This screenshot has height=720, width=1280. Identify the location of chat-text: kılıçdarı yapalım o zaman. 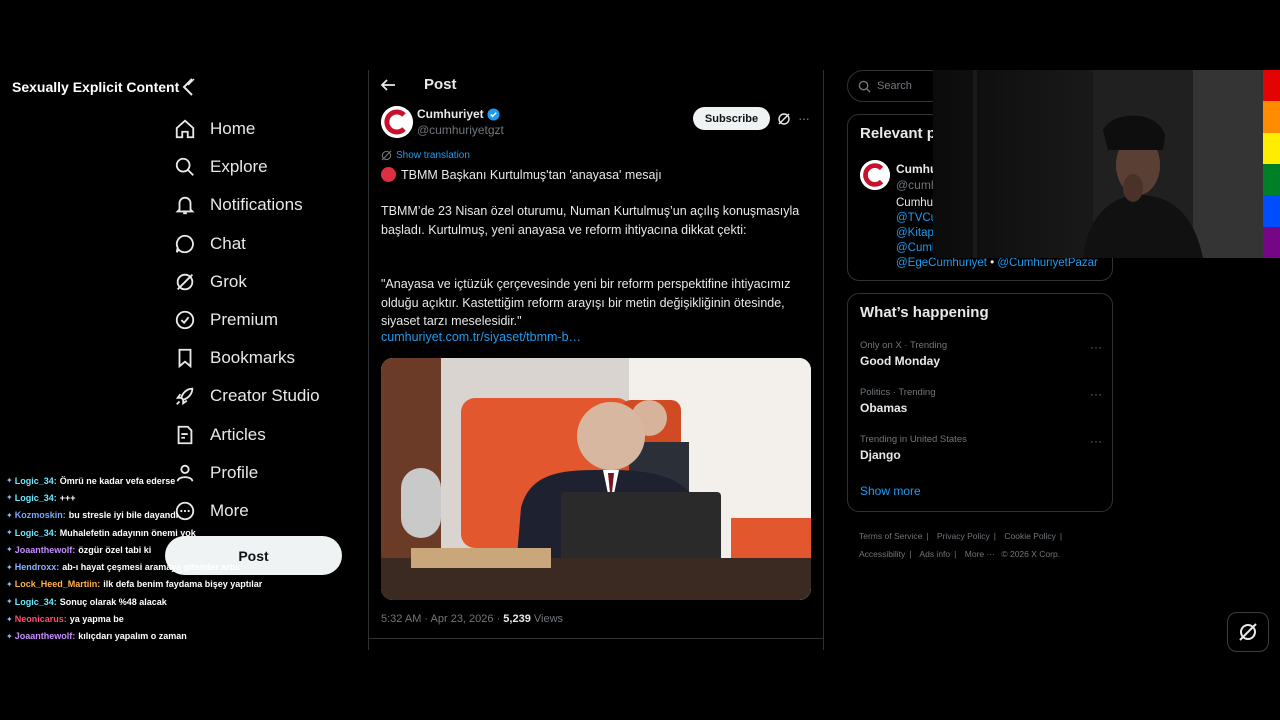
(132, 636).